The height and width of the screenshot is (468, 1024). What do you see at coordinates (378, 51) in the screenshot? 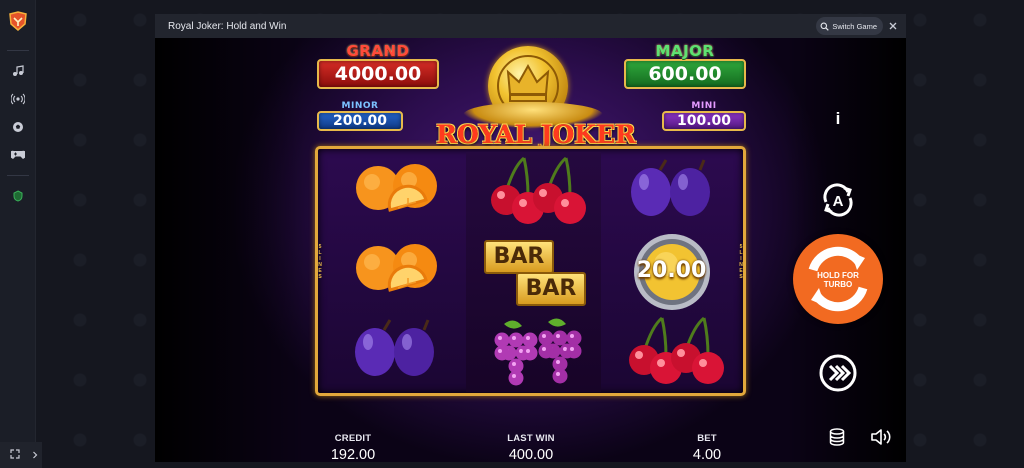
I see `grand-jackpot-label: GRAND` at bounding box center [378, 51].